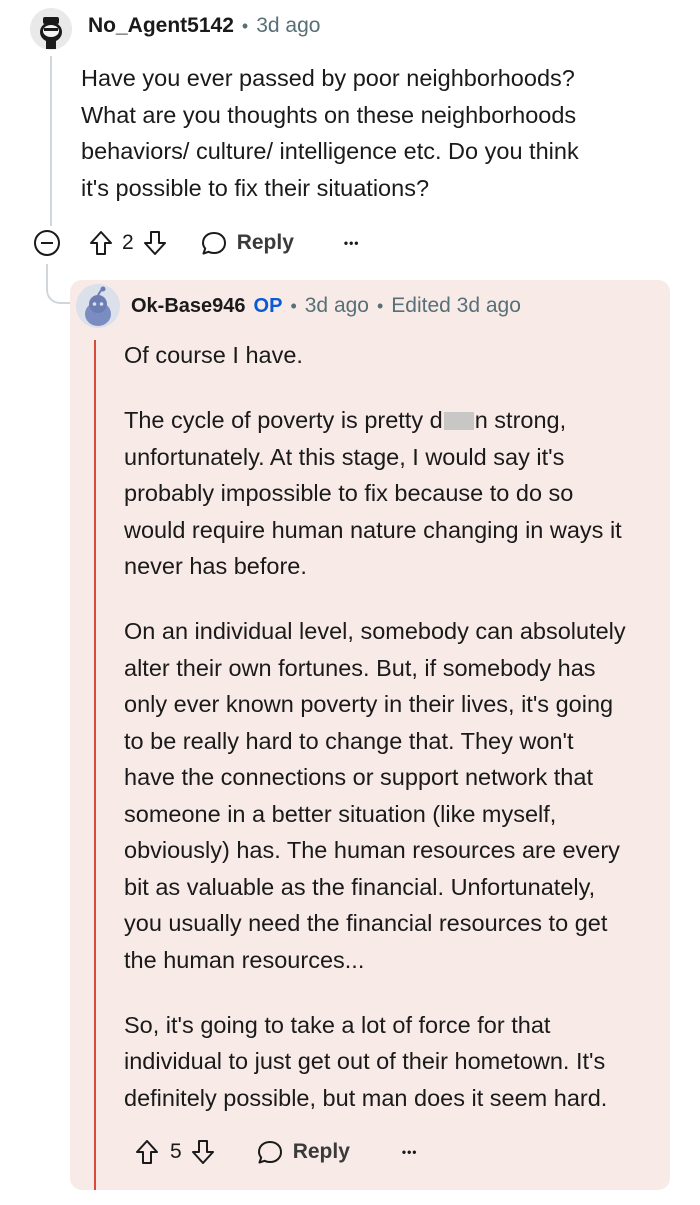 This screenshot has width=700, height=1205. I want to click on minus-icon, so click(47, 243).